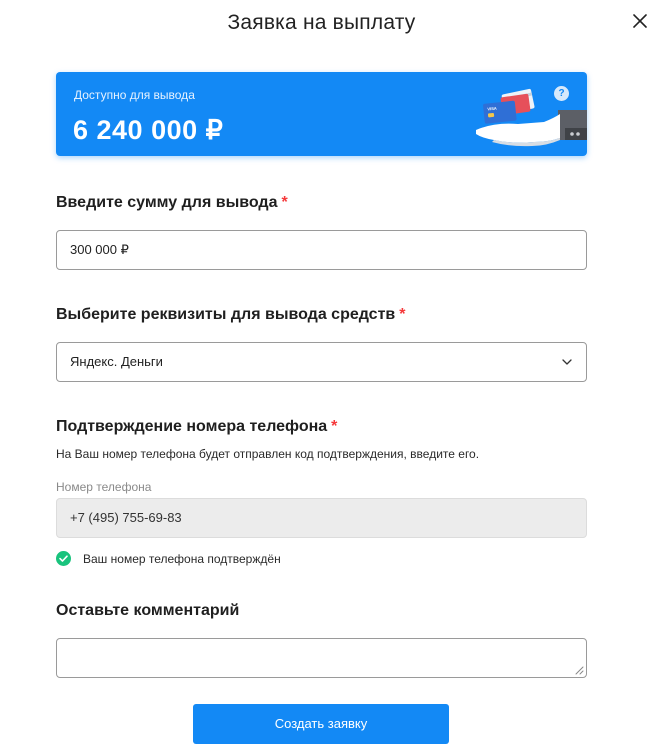 This screenshot has height=748, width=657. Describe the element at coordinates (500, 112) in the screenshot. I see `visa-card: VISA` at that location.